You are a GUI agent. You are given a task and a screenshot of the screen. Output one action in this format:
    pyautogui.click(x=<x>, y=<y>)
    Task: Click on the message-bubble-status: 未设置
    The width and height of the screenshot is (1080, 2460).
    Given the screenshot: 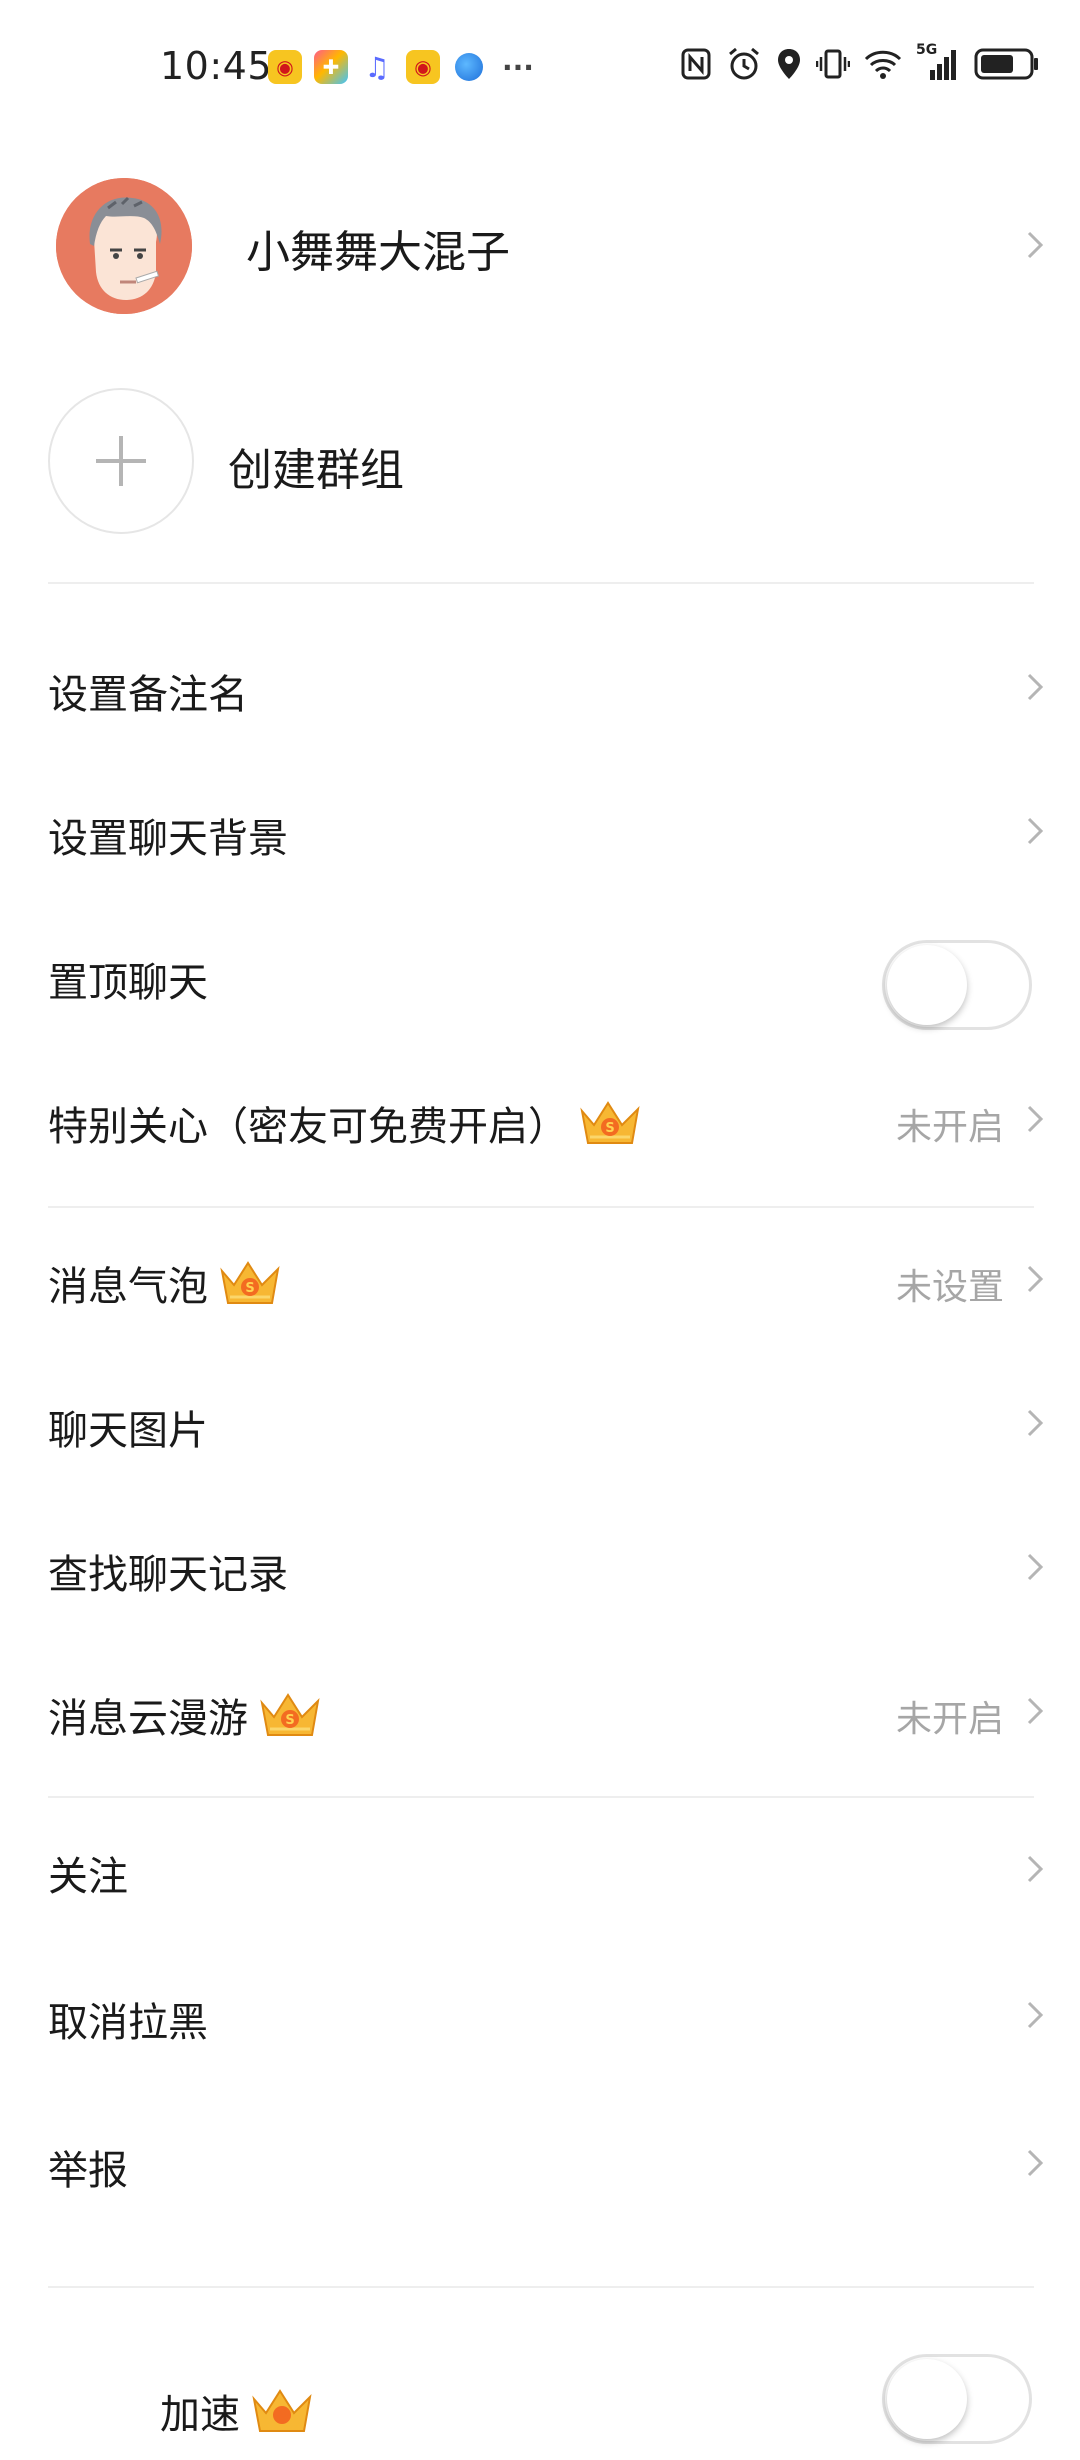 What is the action you would take?
    pyautogui.click(x=949, y=1287)
    